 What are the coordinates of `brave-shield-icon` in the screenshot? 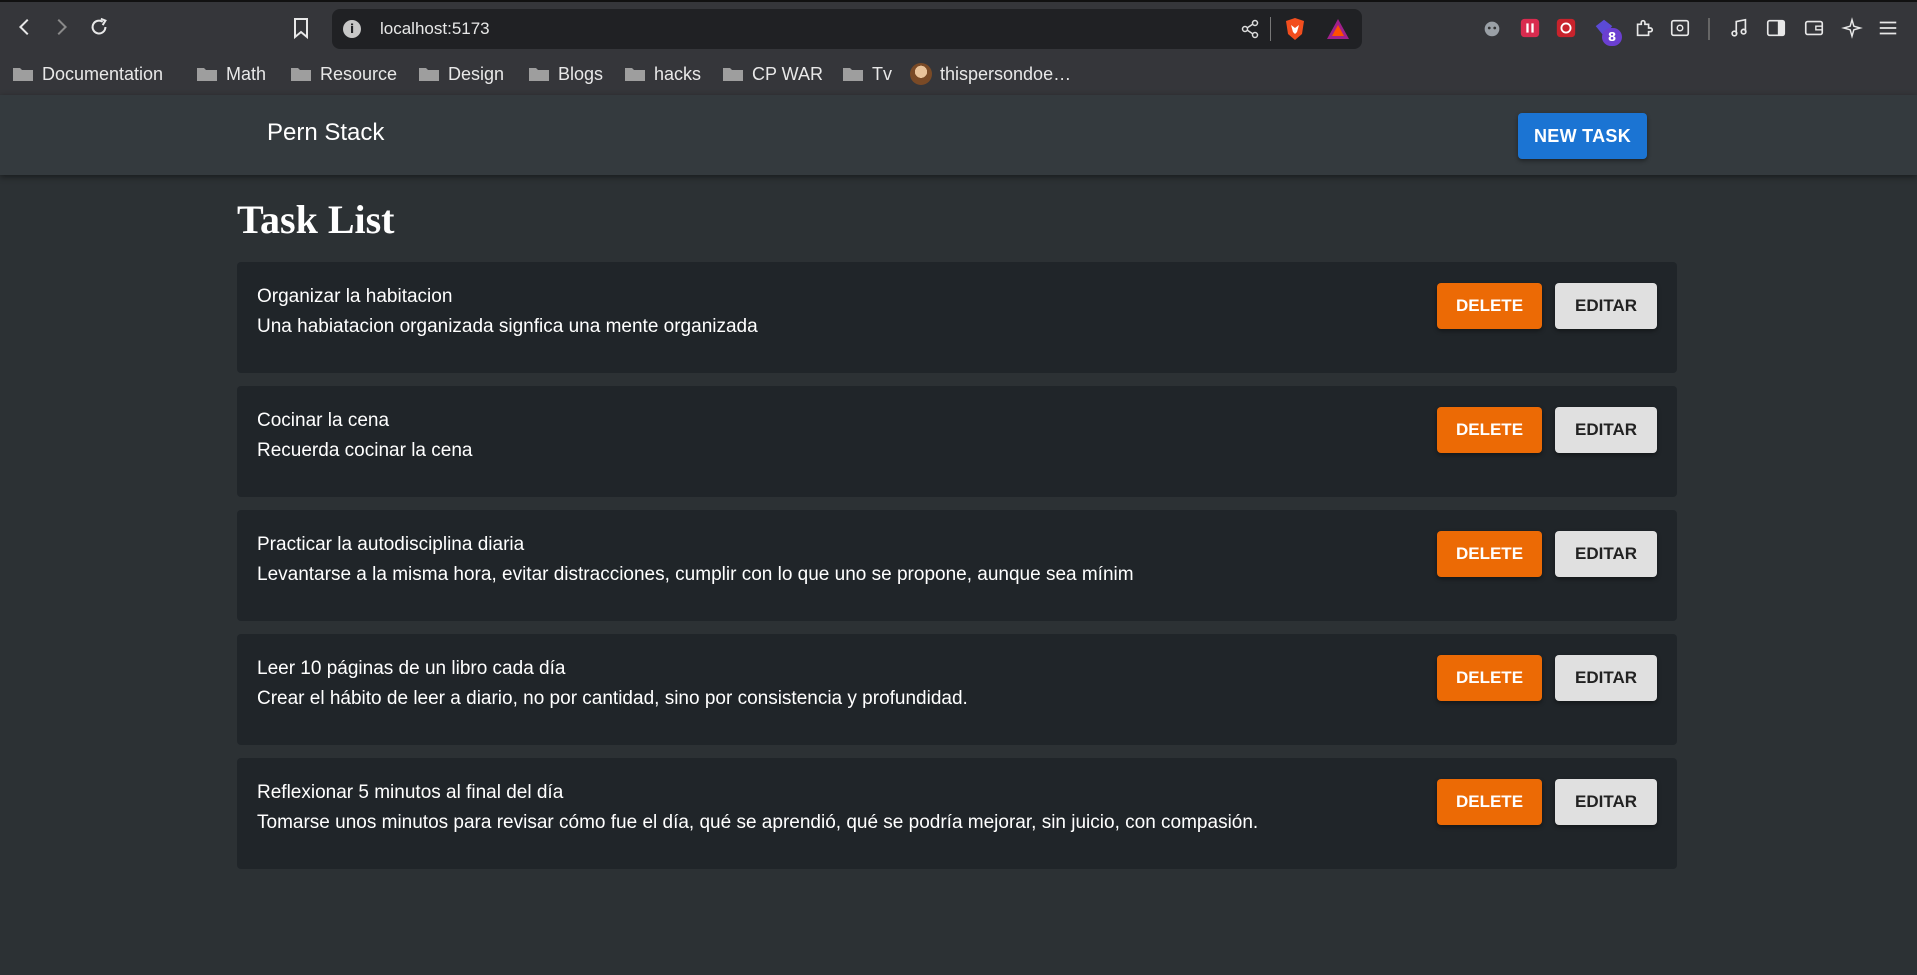 It's located at (1295, 29).